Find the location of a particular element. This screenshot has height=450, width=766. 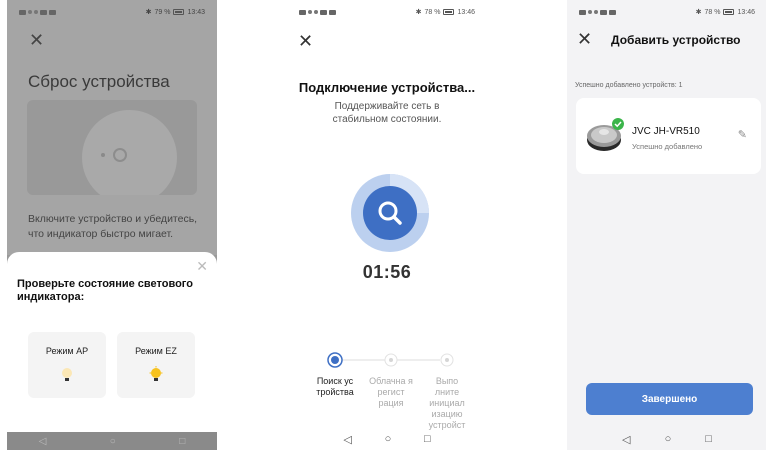

check-icon is located at coordinates (618, 124).